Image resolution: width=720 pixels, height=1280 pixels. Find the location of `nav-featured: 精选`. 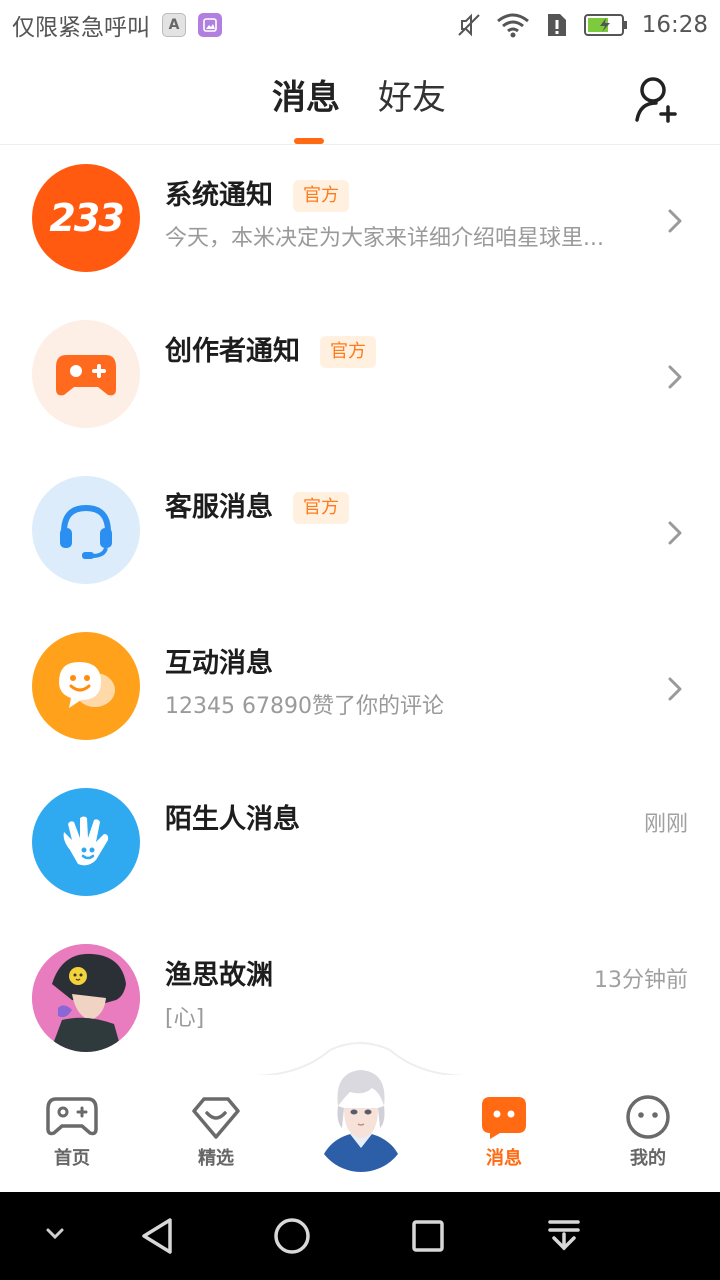

nav-featured: 精选 is located at coordinates (216, 1132).